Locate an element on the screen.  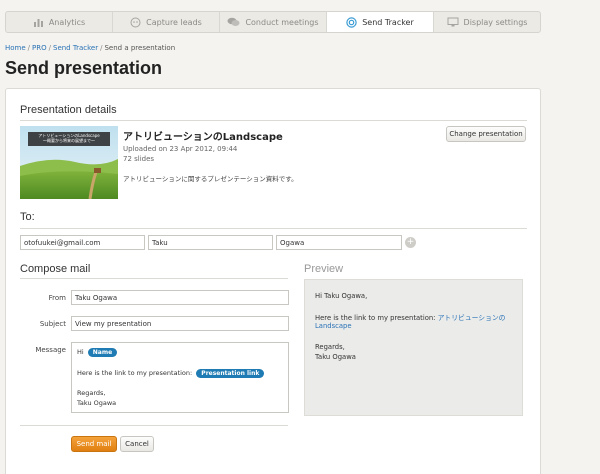
tab-capture-leads: Capture leads is located at coordinates (166, 22).